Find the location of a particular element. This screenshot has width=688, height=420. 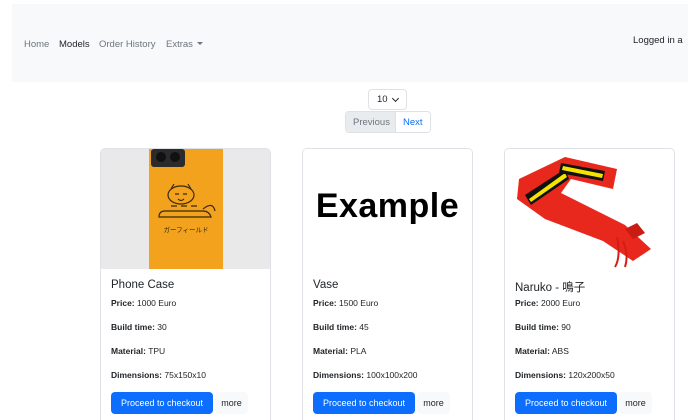

product-title: Phone Case is located at coordinates (143, 285).